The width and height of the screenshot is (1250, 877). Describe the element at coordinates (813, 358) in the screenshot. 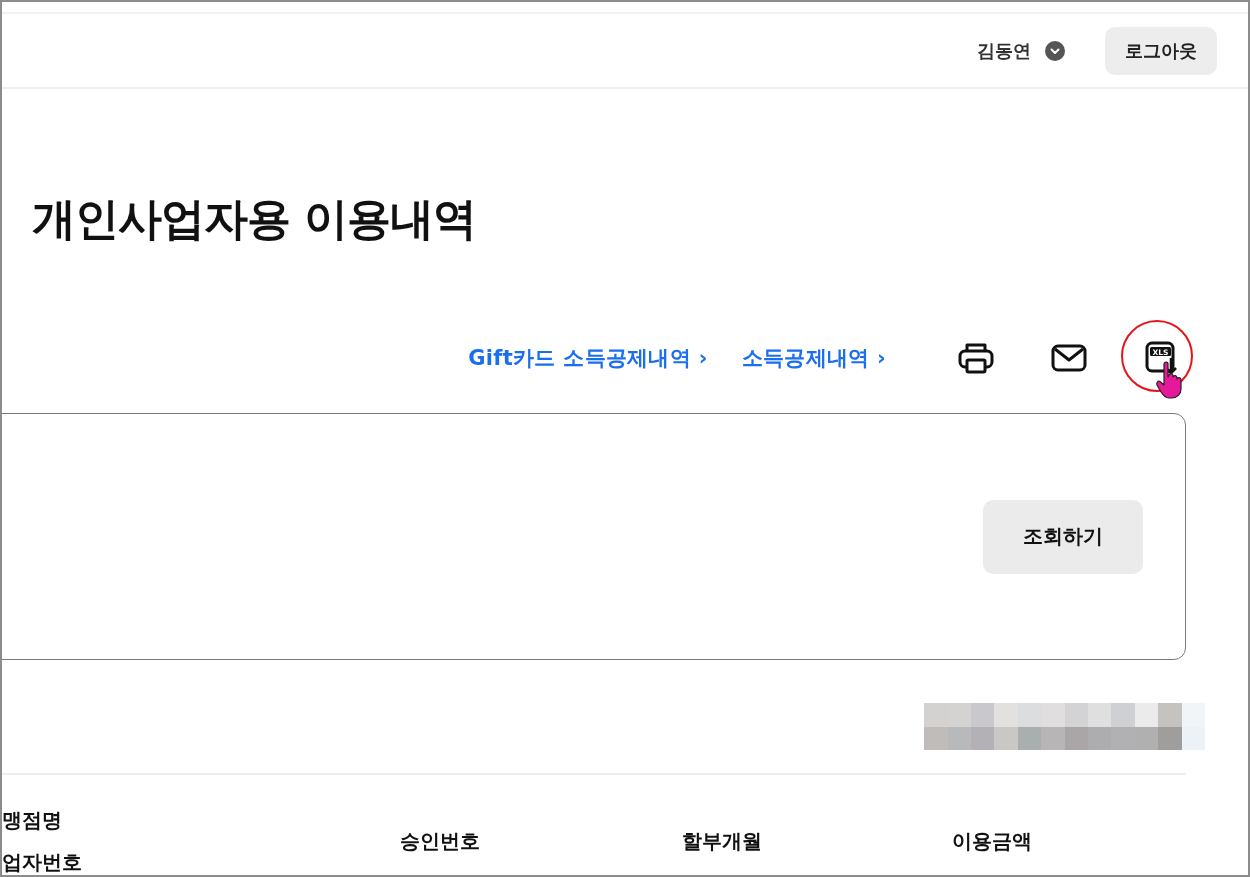

I see `deduction-link: 소득공제내역 ›` at that location.